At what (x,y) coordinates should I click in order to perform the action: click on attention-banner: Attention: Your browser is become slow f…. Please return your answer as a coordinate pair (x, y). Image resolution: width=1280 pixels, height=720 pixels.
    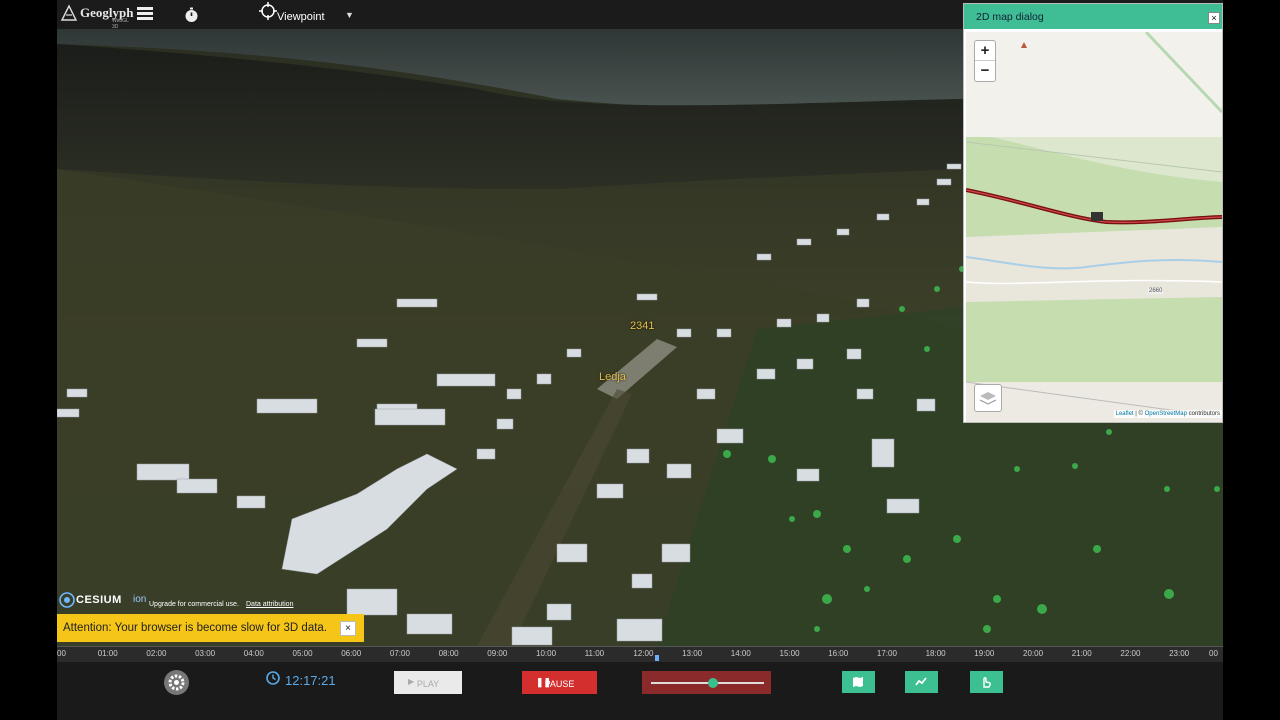
    Looking at the image, I should click on (210, 628).